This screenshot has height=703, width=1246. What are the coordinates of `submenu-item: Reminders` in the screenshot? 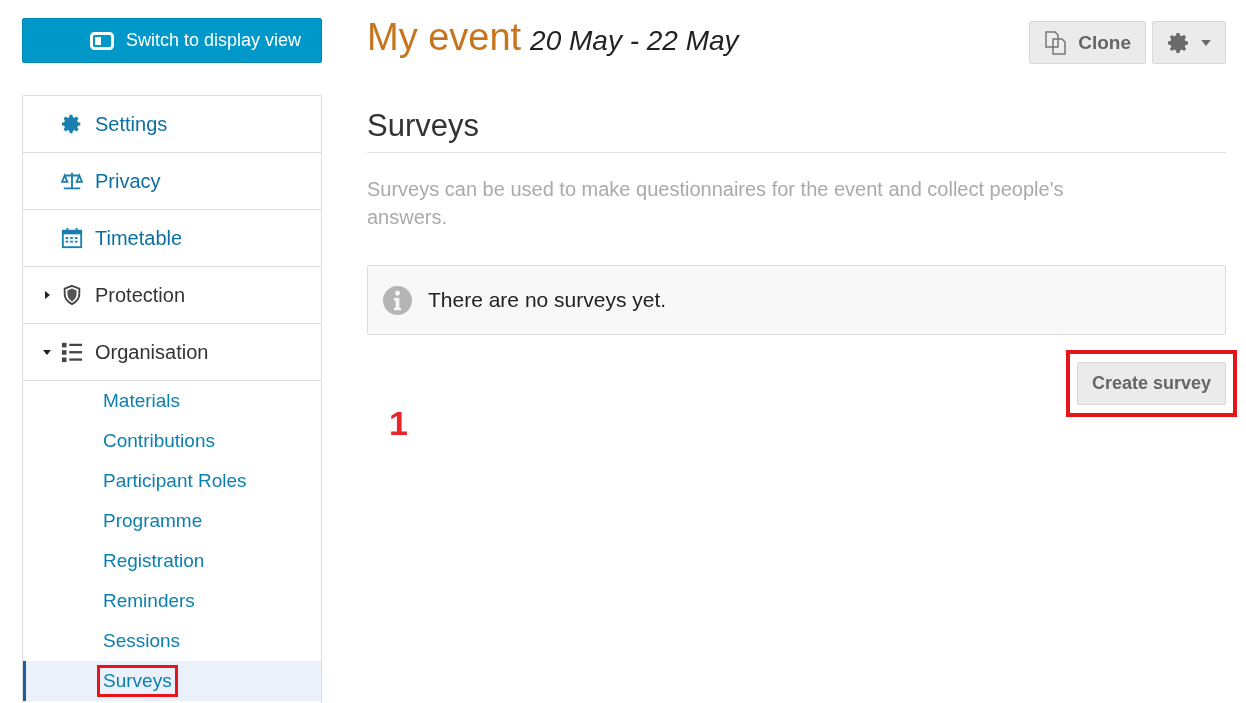 It's located at (172, 601).